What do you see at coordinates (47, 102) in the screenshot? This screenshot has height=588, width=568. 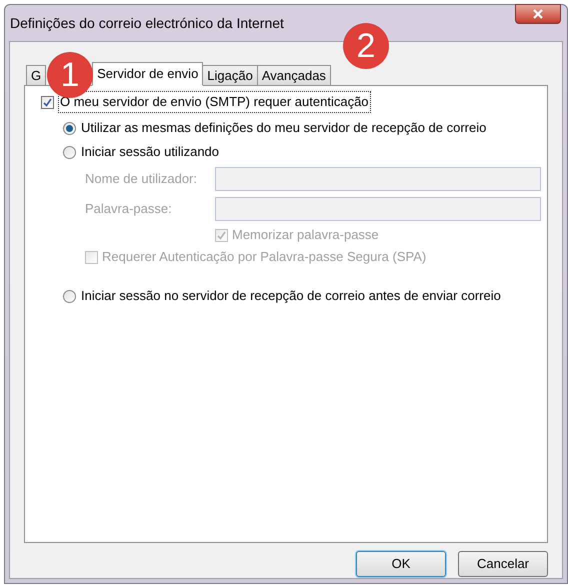 I see `checkbox` at bounding box center [47, 102].